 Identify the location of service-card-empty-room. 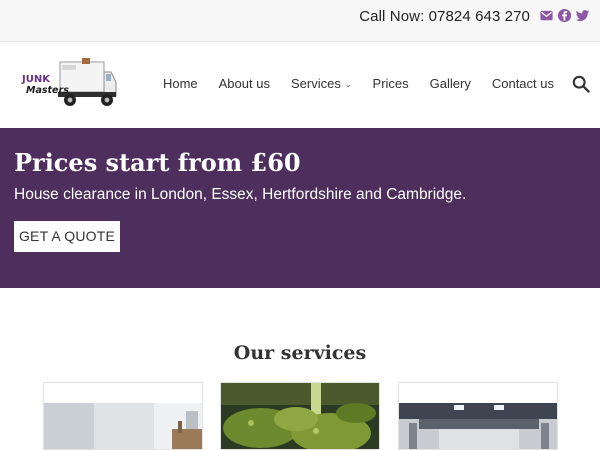
(123, 416).